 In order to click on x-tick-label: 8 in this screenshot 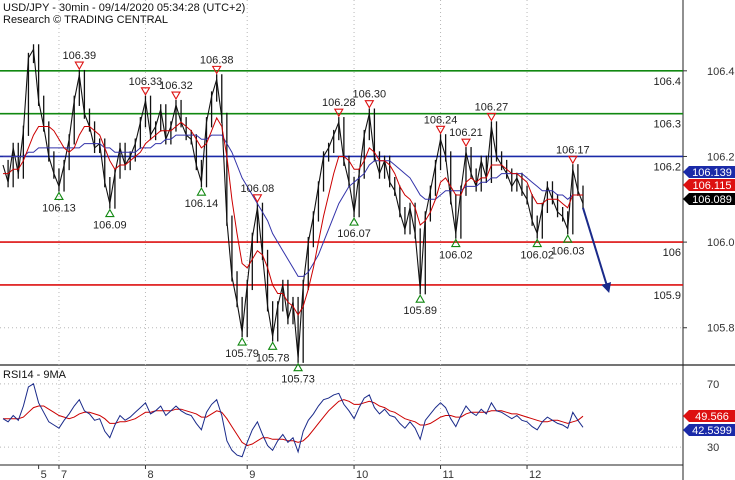, I will do `click(150, 474)`.